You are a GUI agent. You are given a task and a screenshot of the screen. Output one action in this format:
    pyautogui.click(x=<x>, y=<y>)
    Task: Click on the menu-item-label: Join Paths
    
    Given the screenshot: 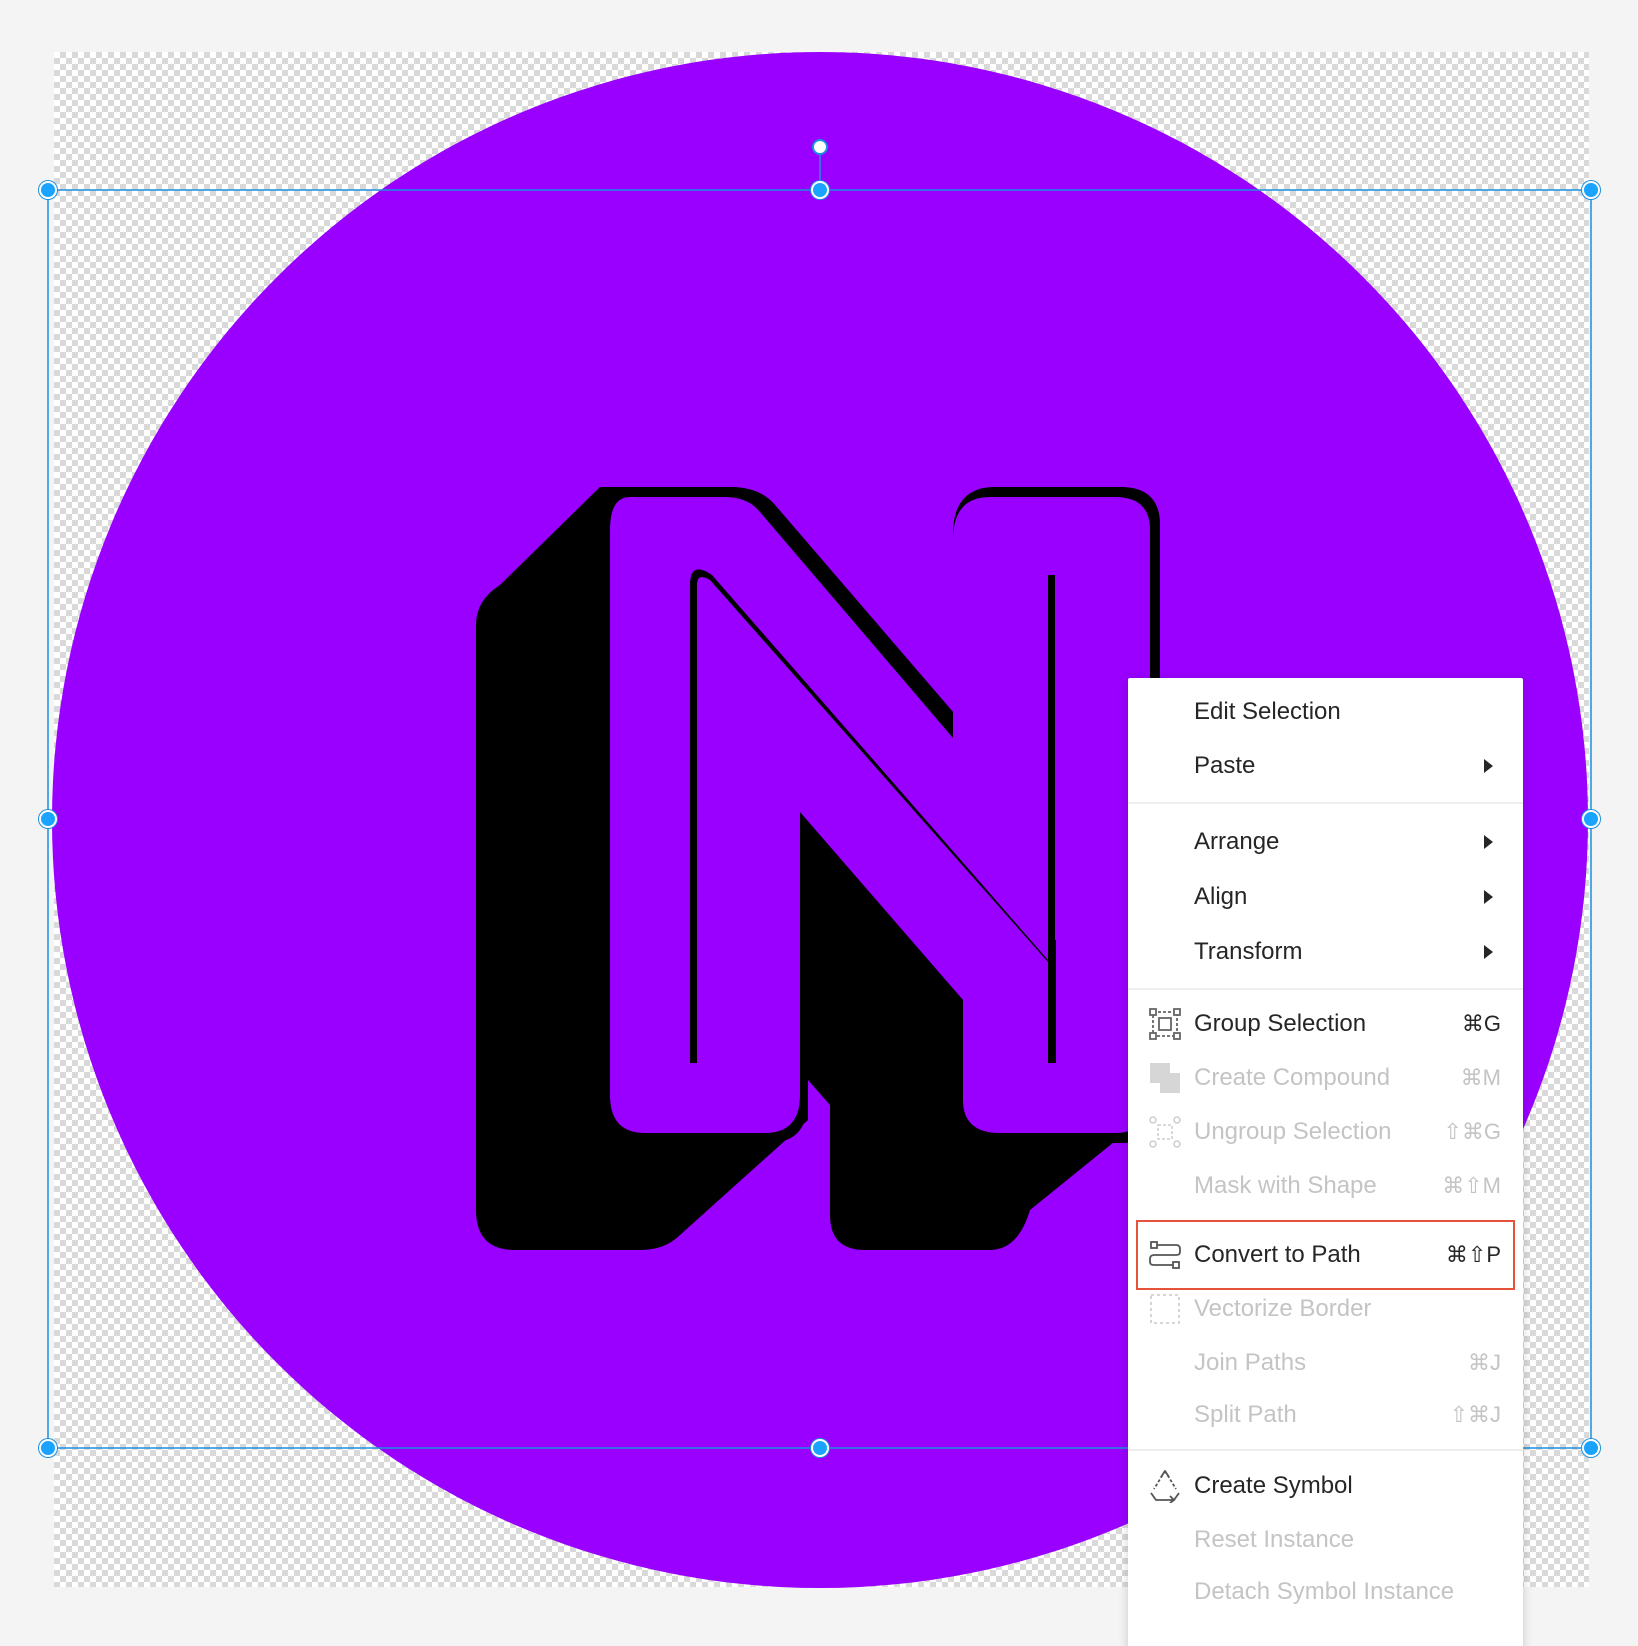 What is the action you would take?
    pyautogui.click(x=1250, y=1362)
    